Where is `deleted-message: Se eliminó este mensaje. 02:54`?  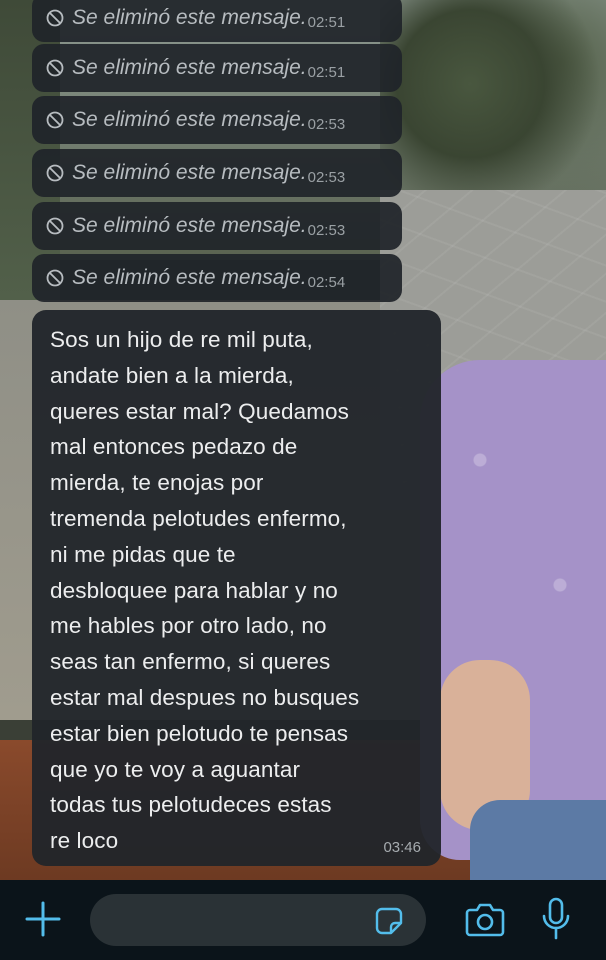 deleted-message: Se eliminó este mensaje. 02:54 is located at coordinates (217, 278).